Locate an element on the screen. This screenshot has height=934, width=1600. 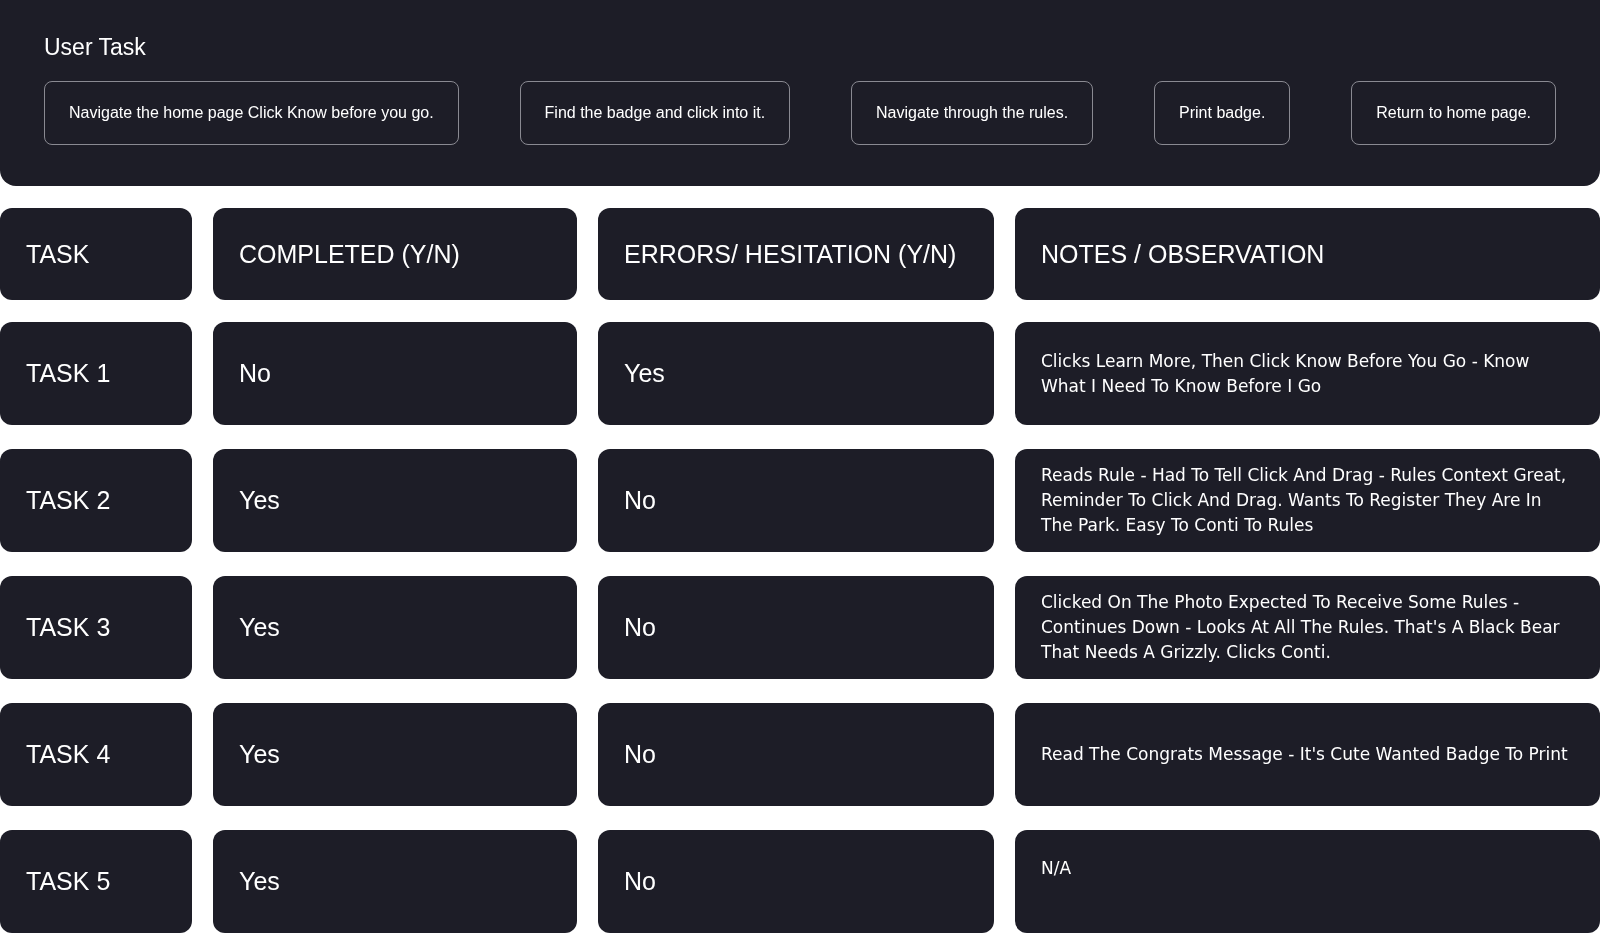
task-chip: Print badge. is located at coordinates (1222, 113).